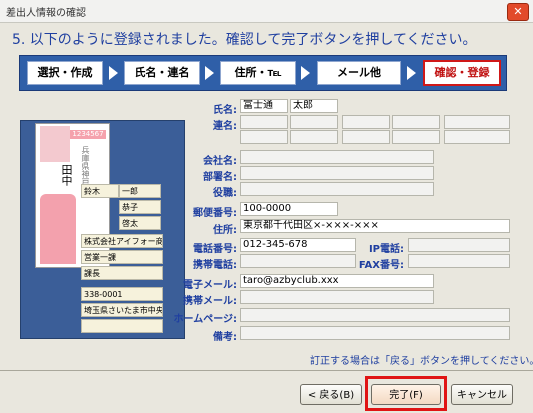  I want to click on step-select: 選択・作成, so click(65, 73).